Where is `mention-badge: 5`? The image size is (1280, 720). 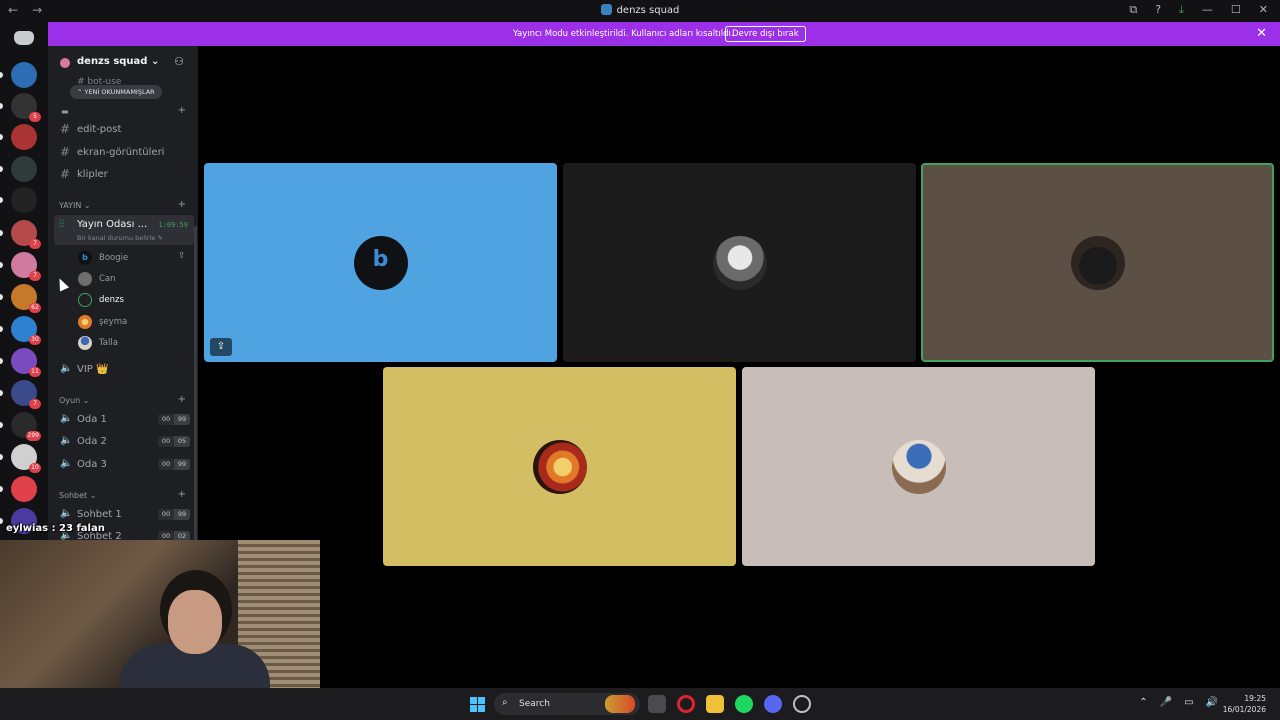 mention-badge: 5 is located at coordinates (35, 117).